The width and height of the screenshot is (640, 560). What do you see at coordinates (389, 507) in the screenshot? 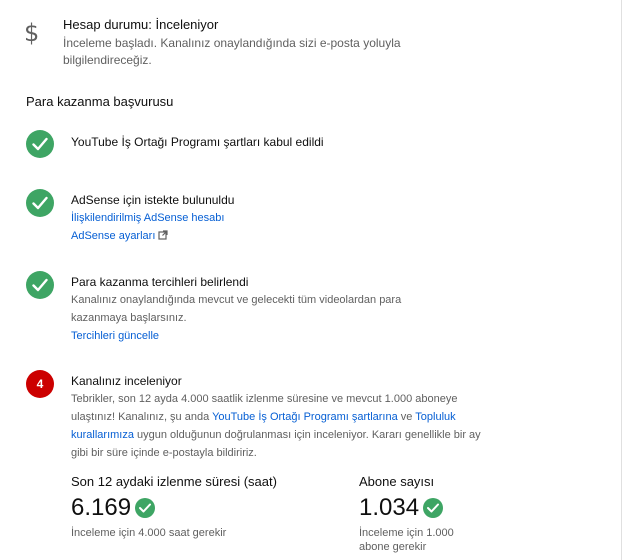
I see `metric-value: 1.034` at bounding box center [389, 507].